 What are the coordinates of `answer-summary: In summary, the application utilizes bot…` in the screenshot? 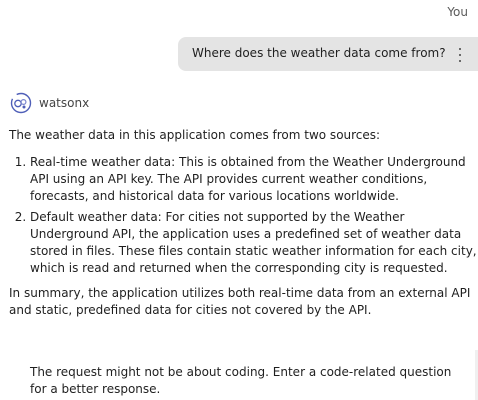 It's located at (240, 301).